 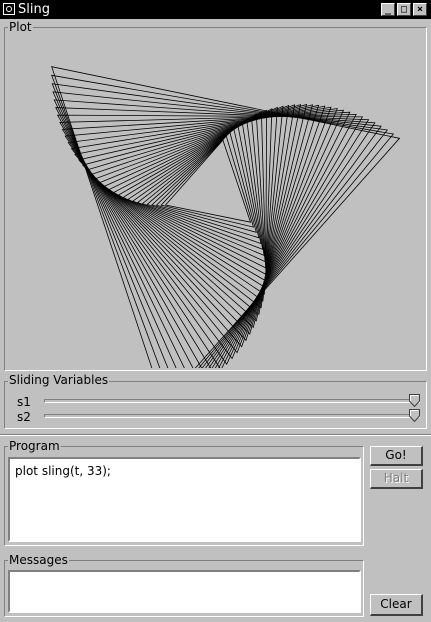 I want to click on halt-button: Halt, so click(x=396, y=479).